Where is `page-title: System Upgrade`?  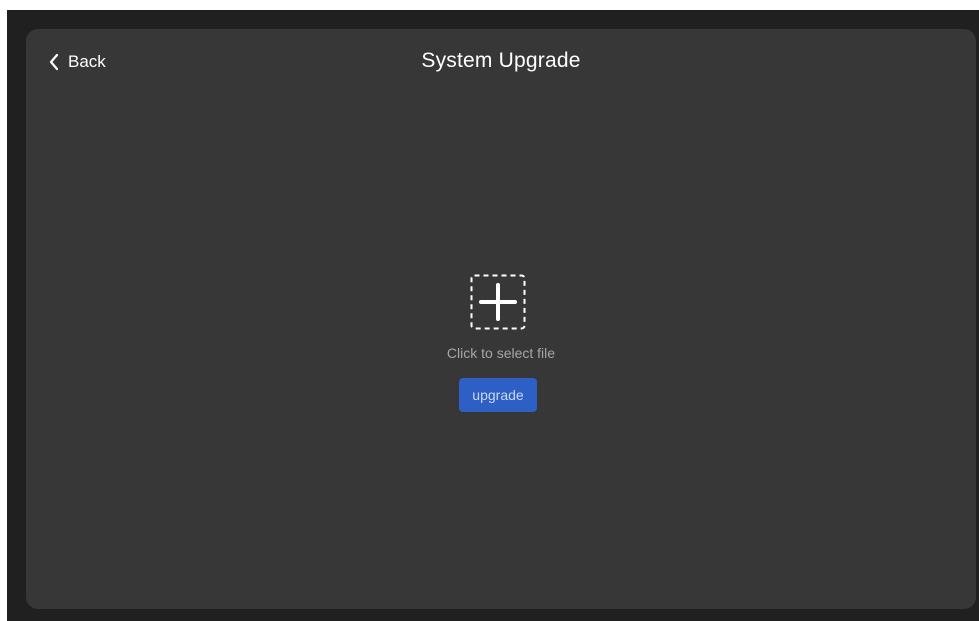 page-title: System Upgrade is located at coordinates (501, 60).